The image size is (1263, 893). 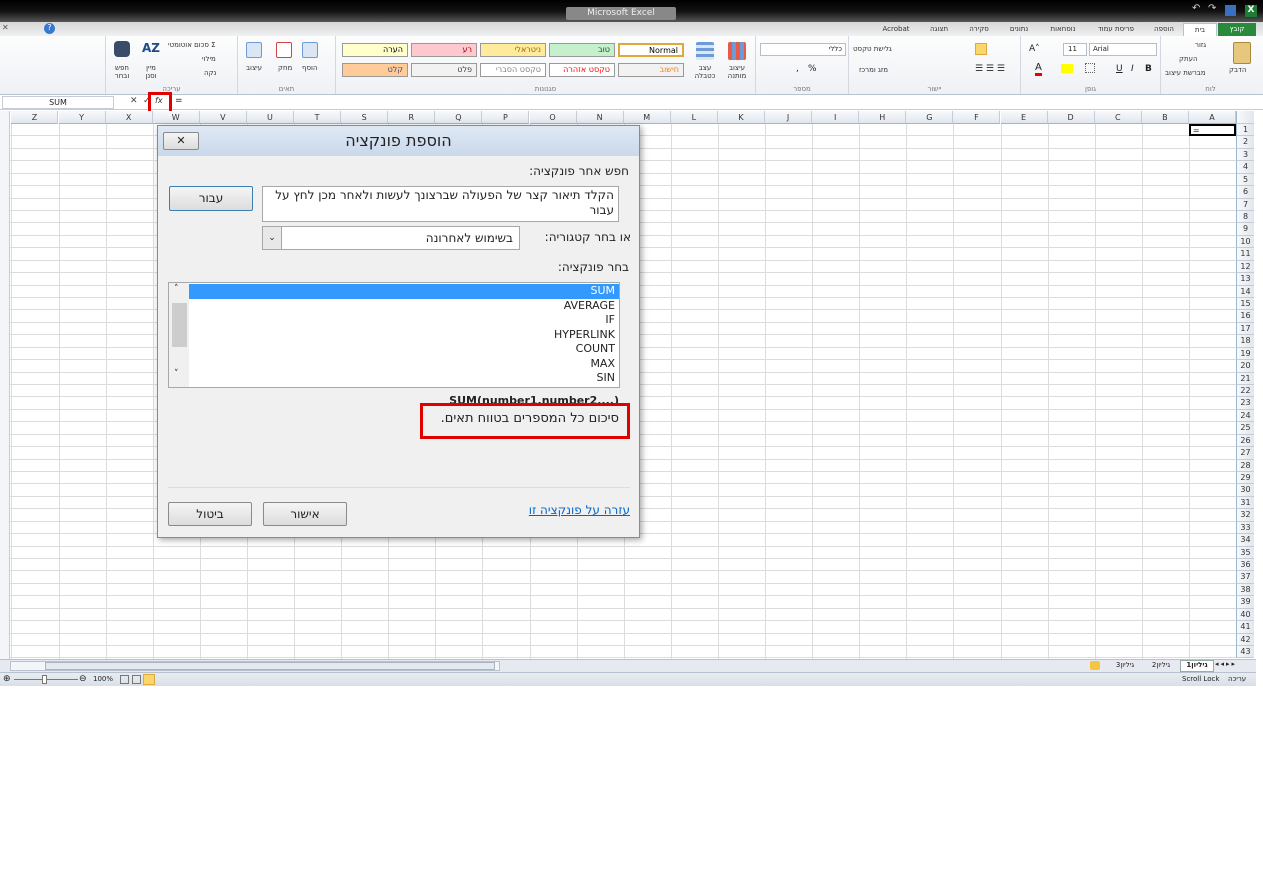 I want to click on cancel-entry-icon: ✕, so click(x=134, y=101).